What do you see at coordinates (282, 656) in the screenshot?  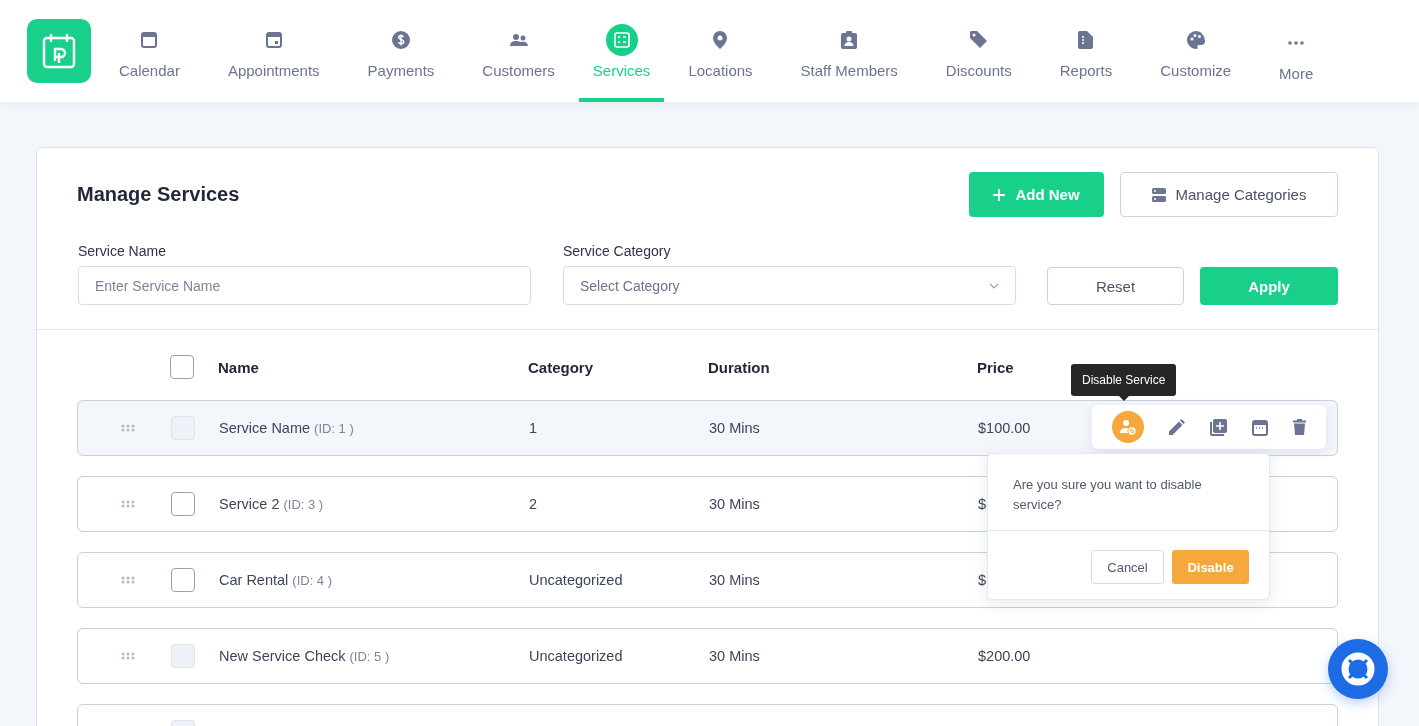 I see `service-name: New Service Check` at bounding box center [282, 656].